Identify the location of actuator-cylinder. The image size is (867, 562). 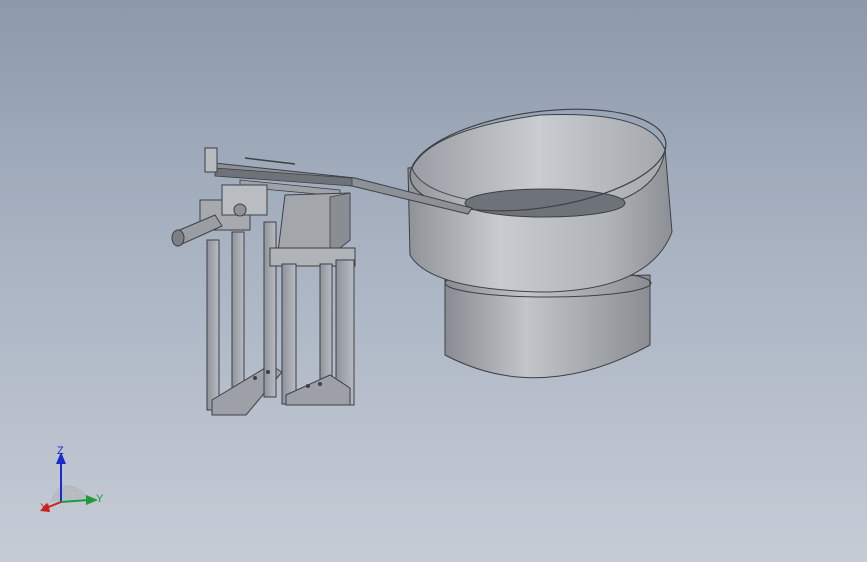
(219, 215).